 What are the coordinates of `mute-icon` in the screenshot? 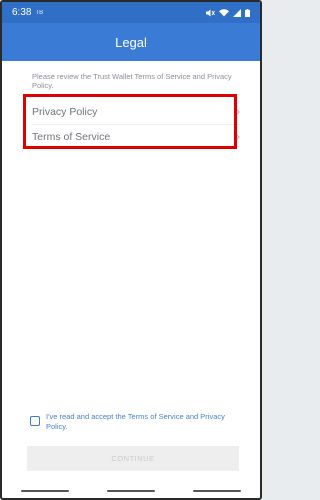 It's located at (210, 13).